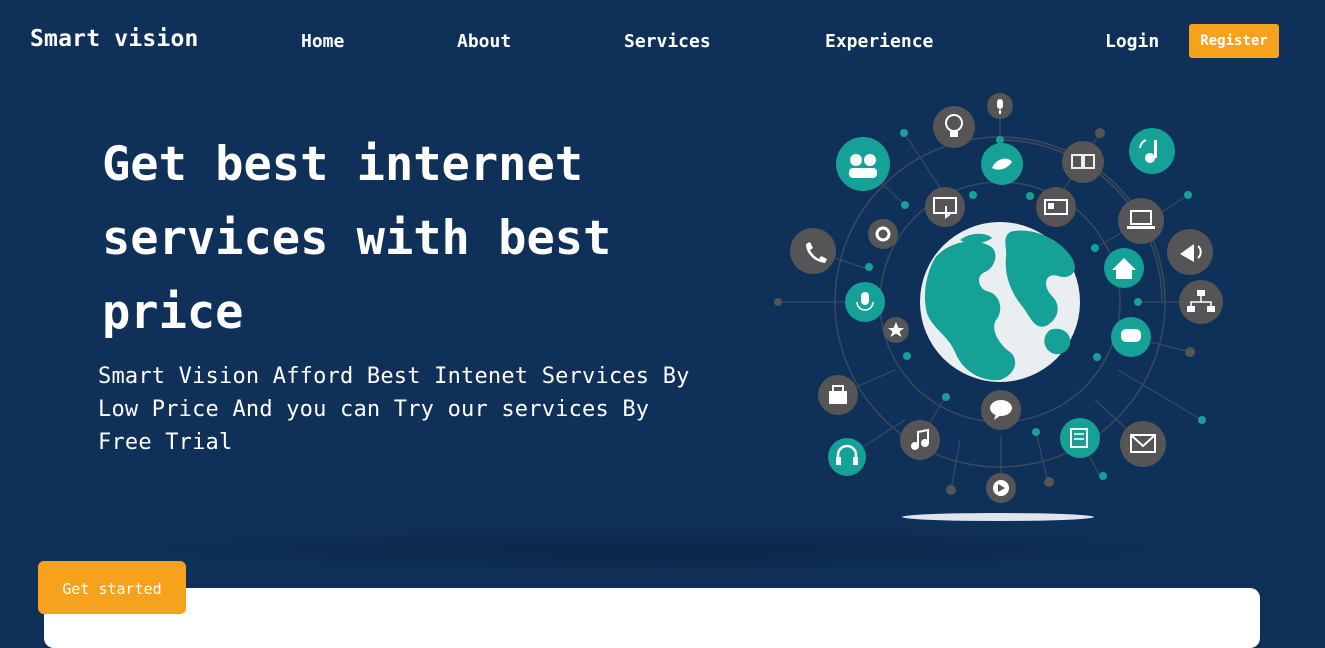 Image resolution: width=1325 pixels, height=648 pixels. What do you see at coordinates (1002, 164) in the screenshot?
I see `bird-icon` at bounding box center [1002, 164].